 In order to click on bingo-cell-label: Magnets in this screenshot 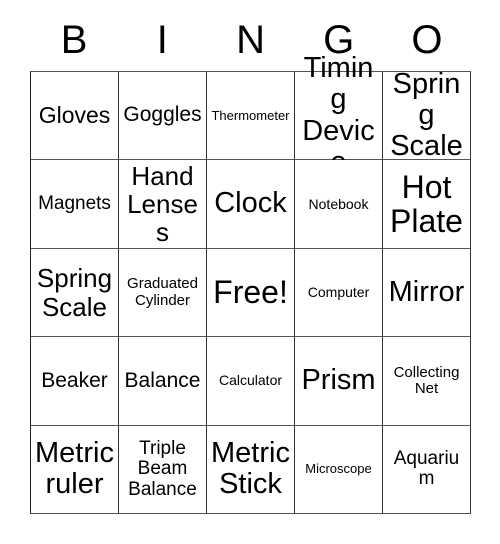, I will do `click(74, 203)`.